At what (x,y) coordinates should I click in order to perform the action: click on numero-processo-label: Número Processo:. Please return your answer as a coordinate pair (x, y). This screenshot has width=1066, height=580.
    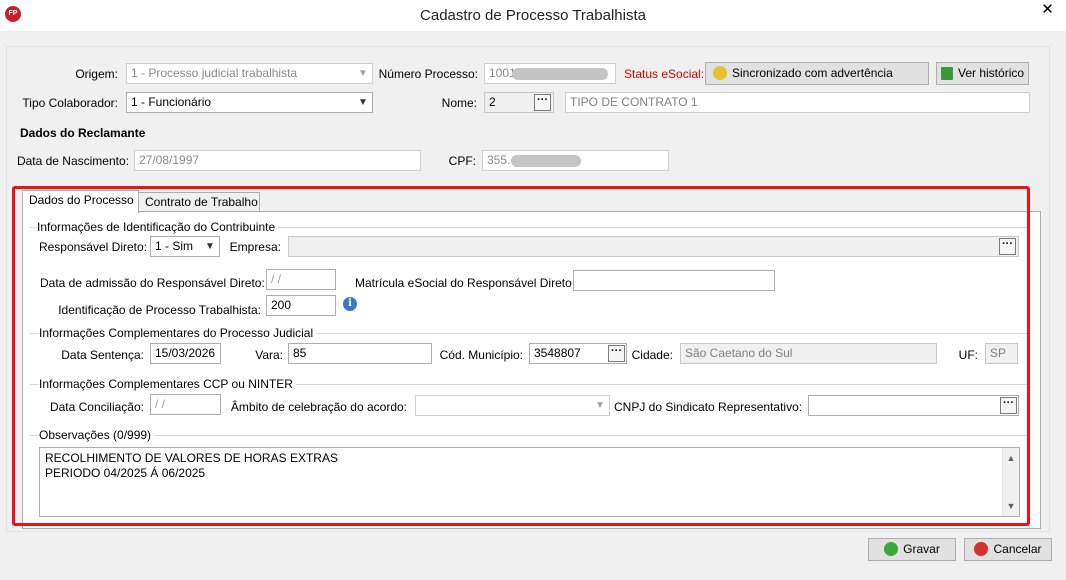
    Looking at the image, I should click on (428, 74).